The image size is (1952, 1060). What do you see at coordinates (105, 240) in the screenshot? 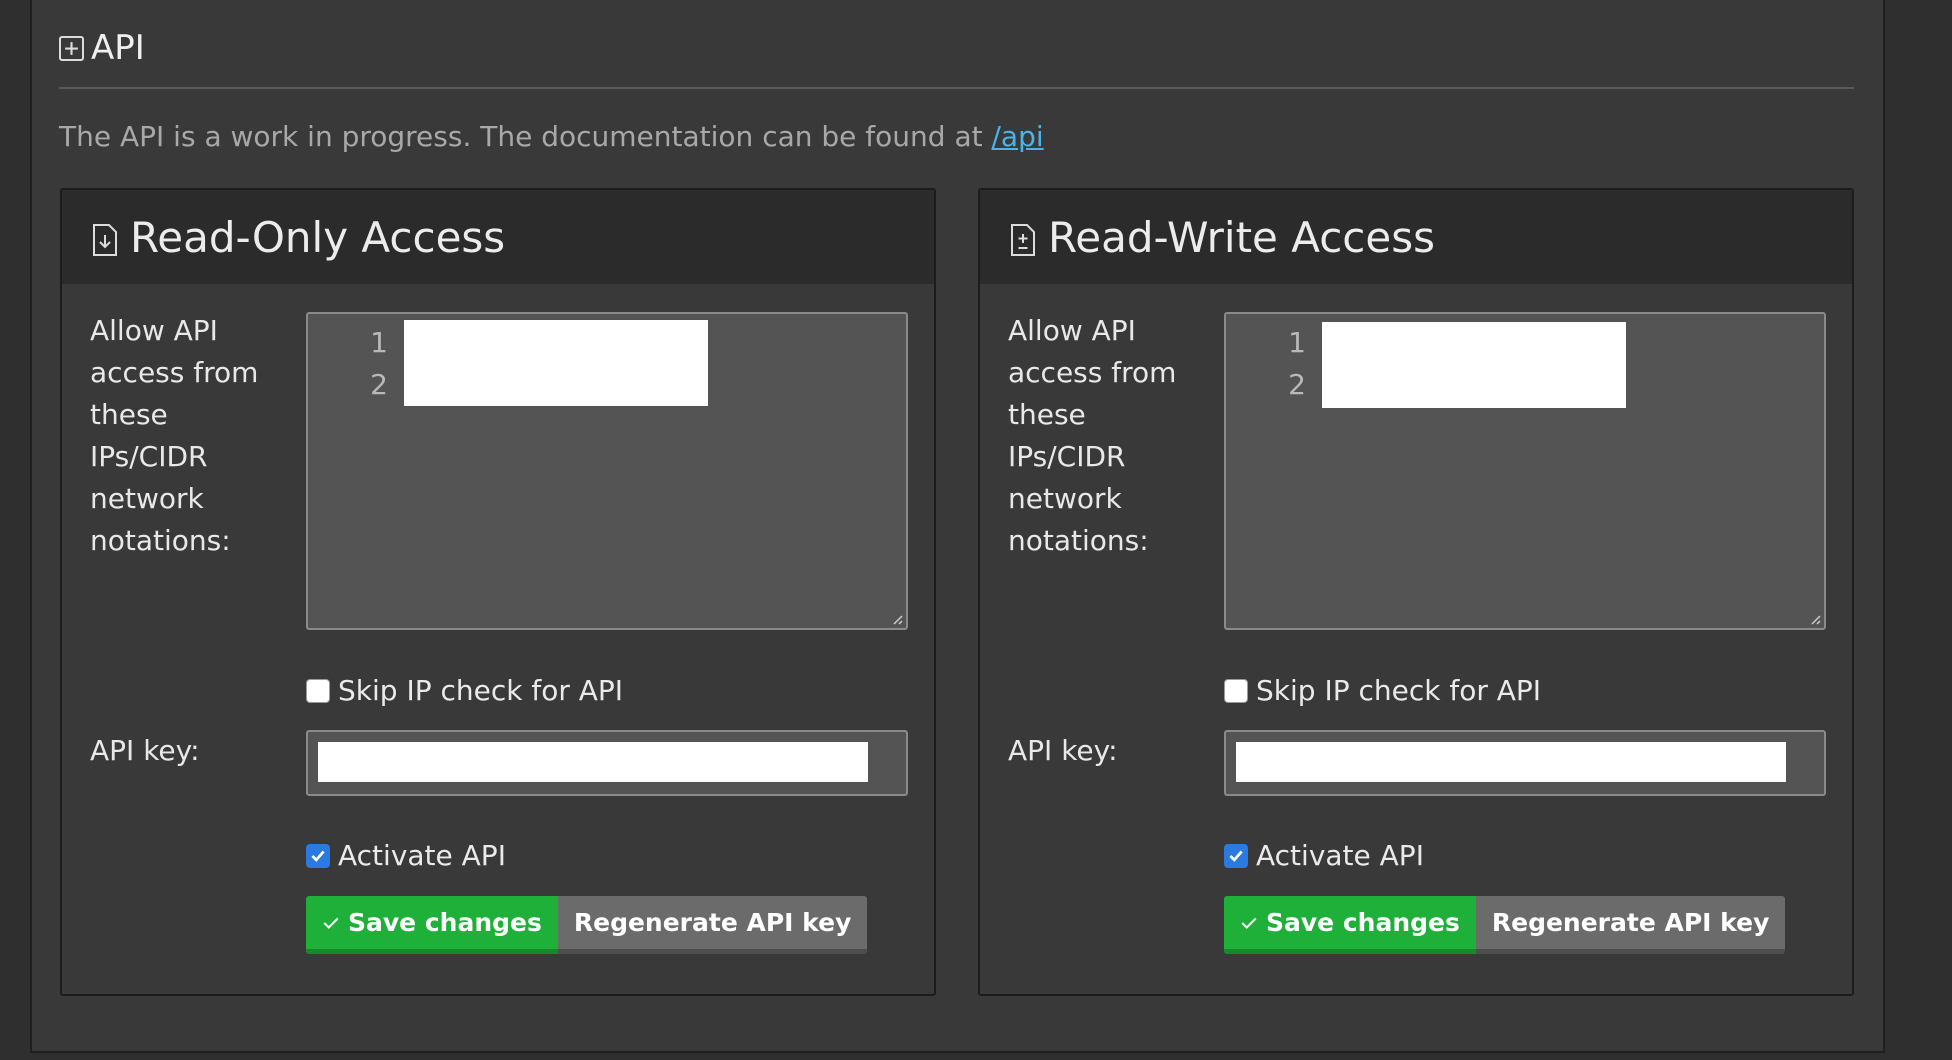
I see `file-download-icon` at bounding box center [105, 240].